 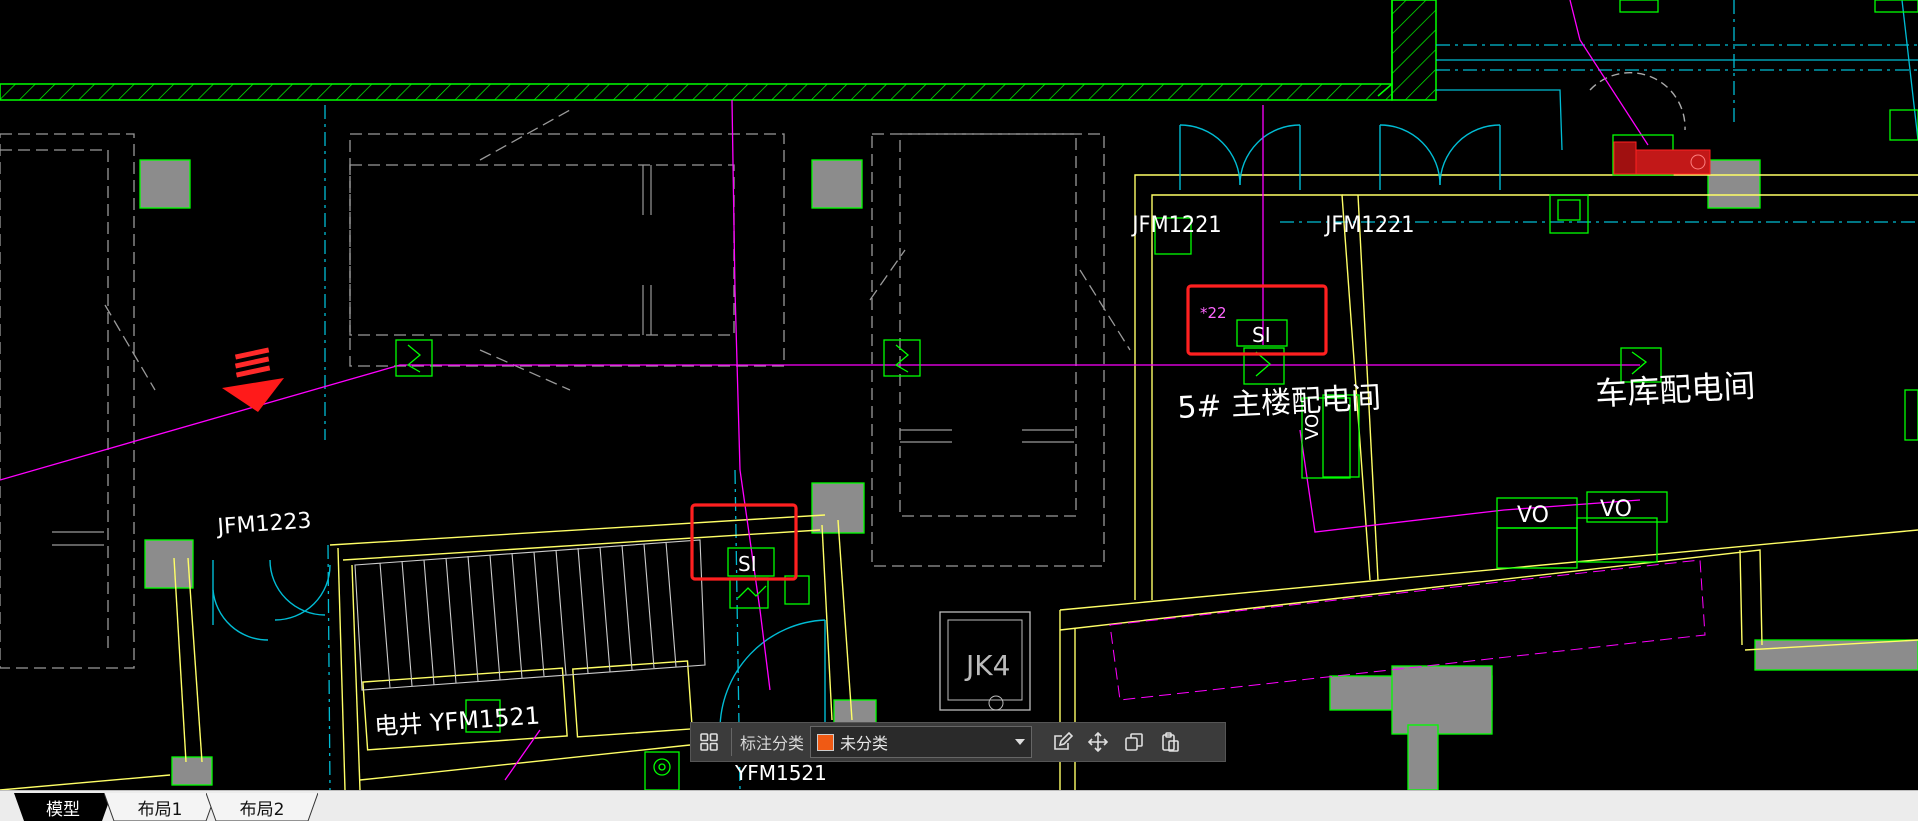 I want to click on label-jfm1223: JFM1223, so click(x=264, y=524).